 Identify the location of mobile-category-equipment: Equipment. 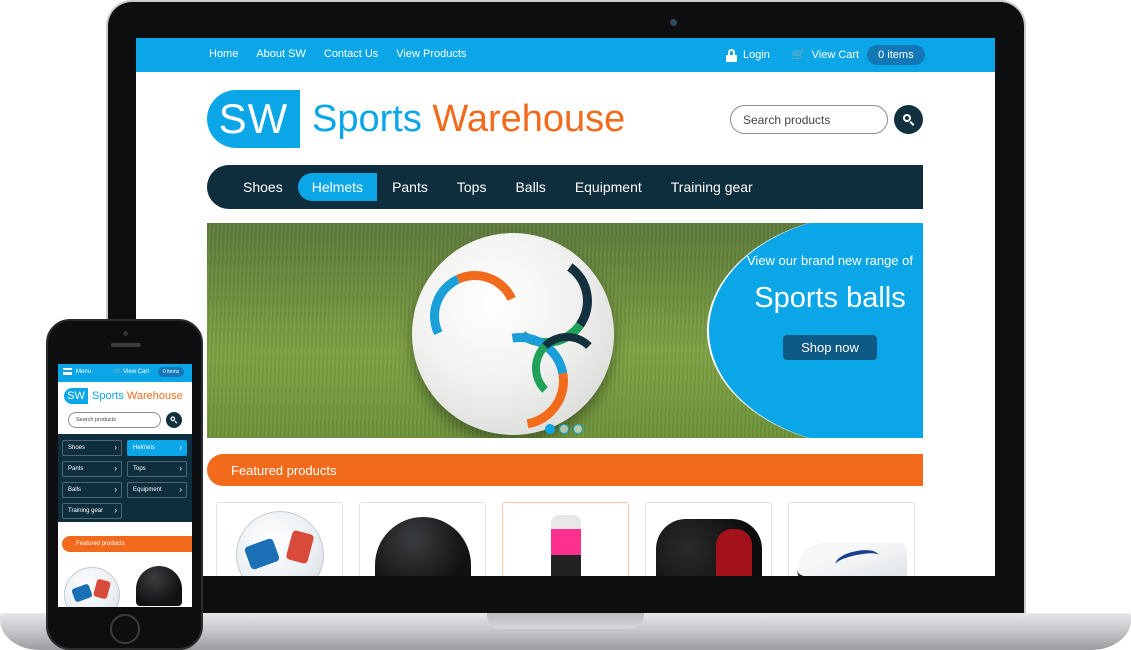
(157, 490).